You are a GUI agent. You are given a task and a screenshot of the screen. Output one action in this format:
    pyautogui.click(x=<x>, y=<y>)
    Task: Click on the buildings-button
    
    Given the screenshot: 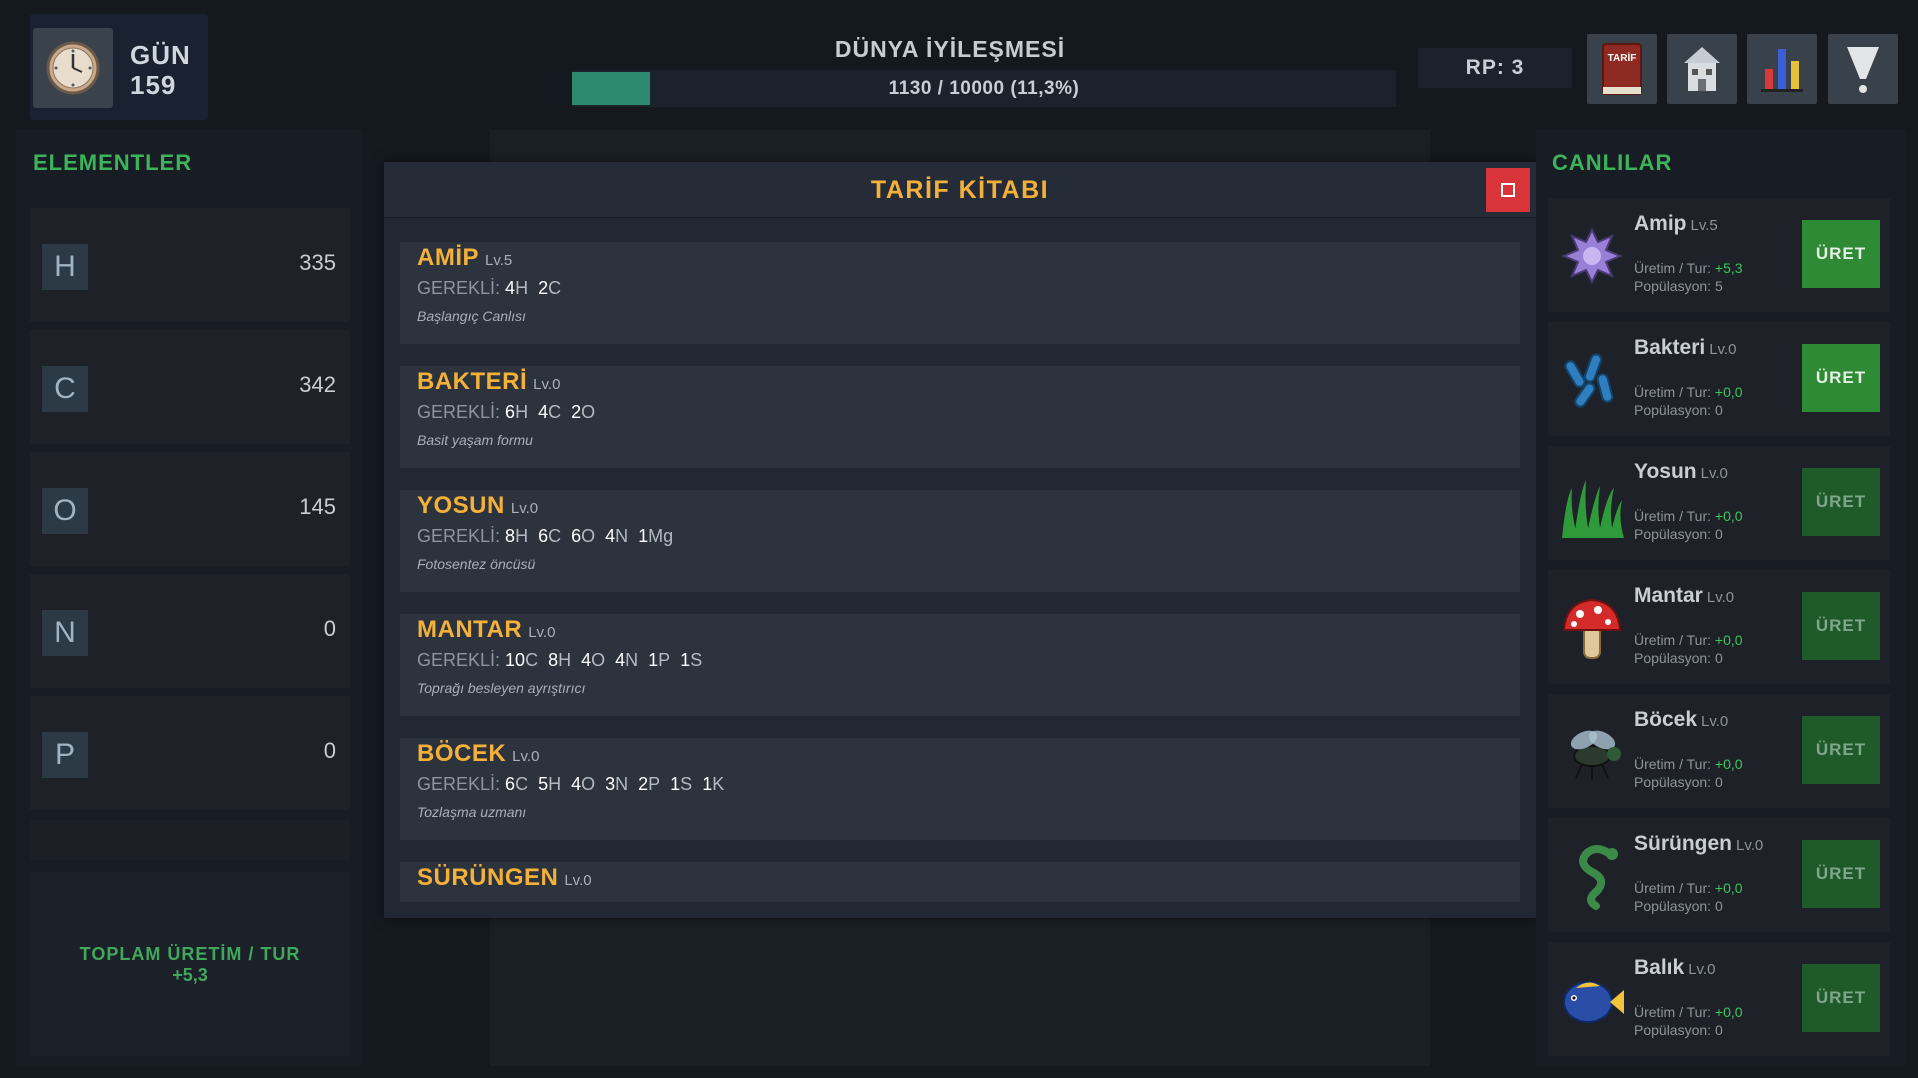 What is the action you would take?
    pyautogui.click(x=1702, y=69)
    